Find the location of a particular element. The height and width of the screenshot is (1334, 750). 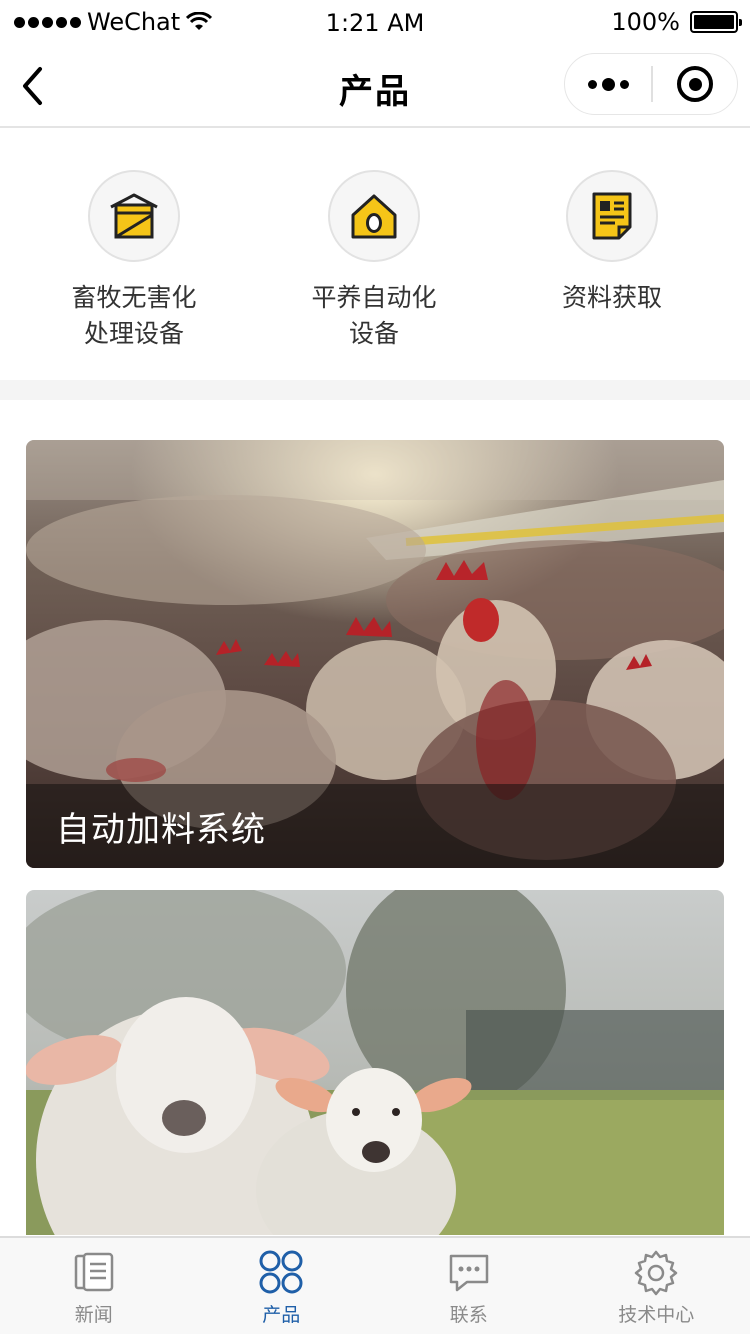

chat-icon is located at coordinates (468, 1273).